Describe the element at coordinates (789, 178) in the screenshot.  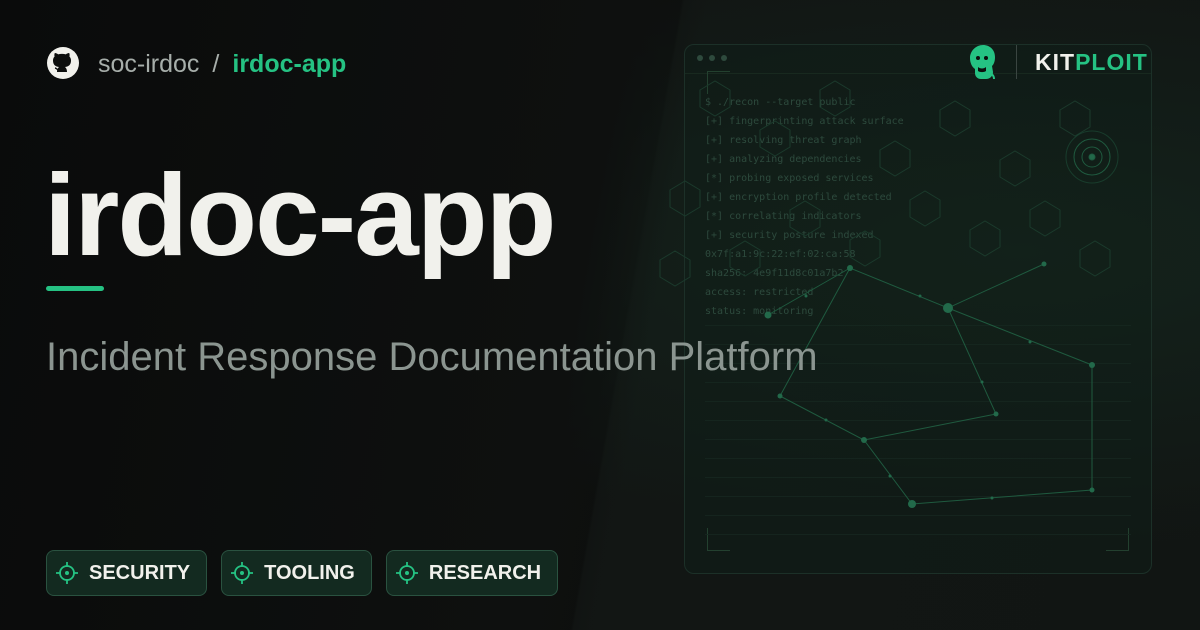
I see `terminal-line: [*] probing exposed services` at that location.